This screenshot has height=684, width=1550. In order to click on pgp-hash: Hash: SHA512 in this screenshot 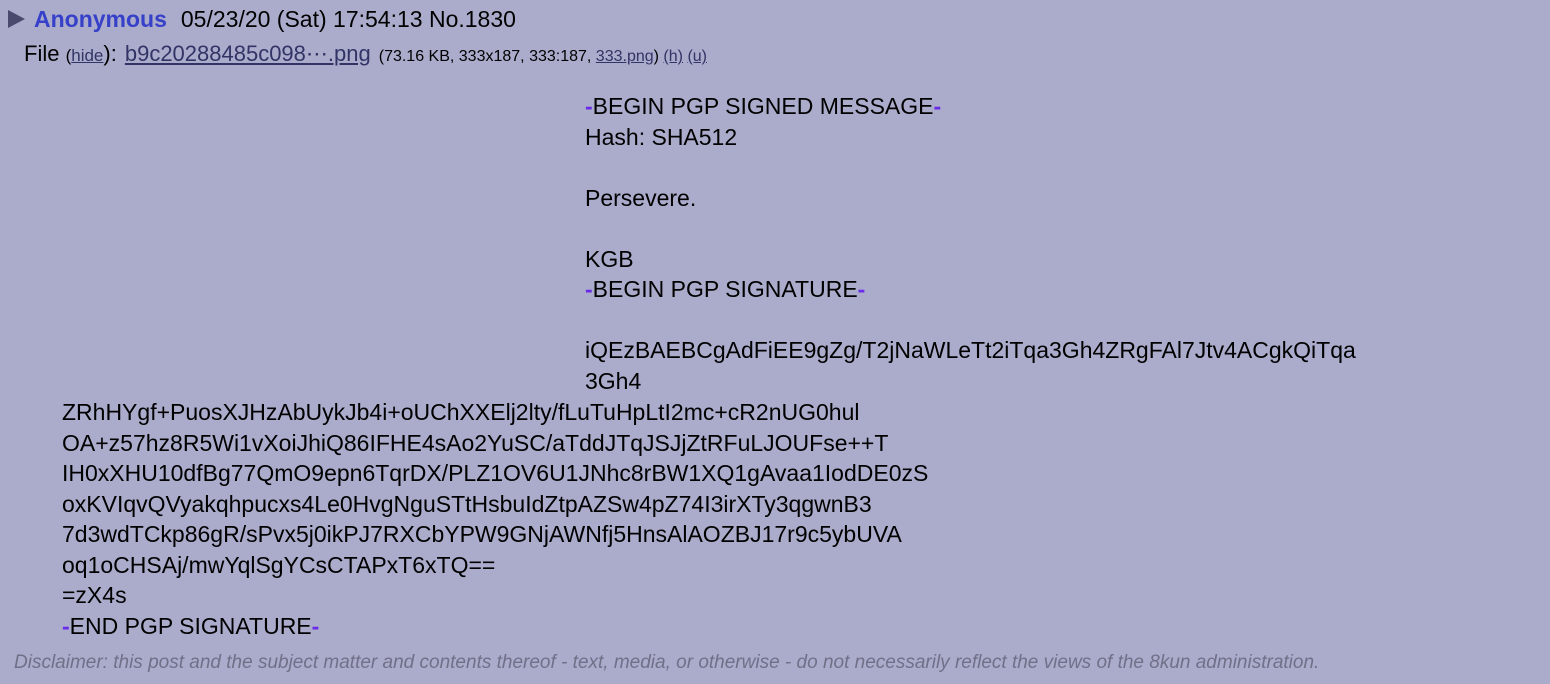, I will do `click(661, 136)`.